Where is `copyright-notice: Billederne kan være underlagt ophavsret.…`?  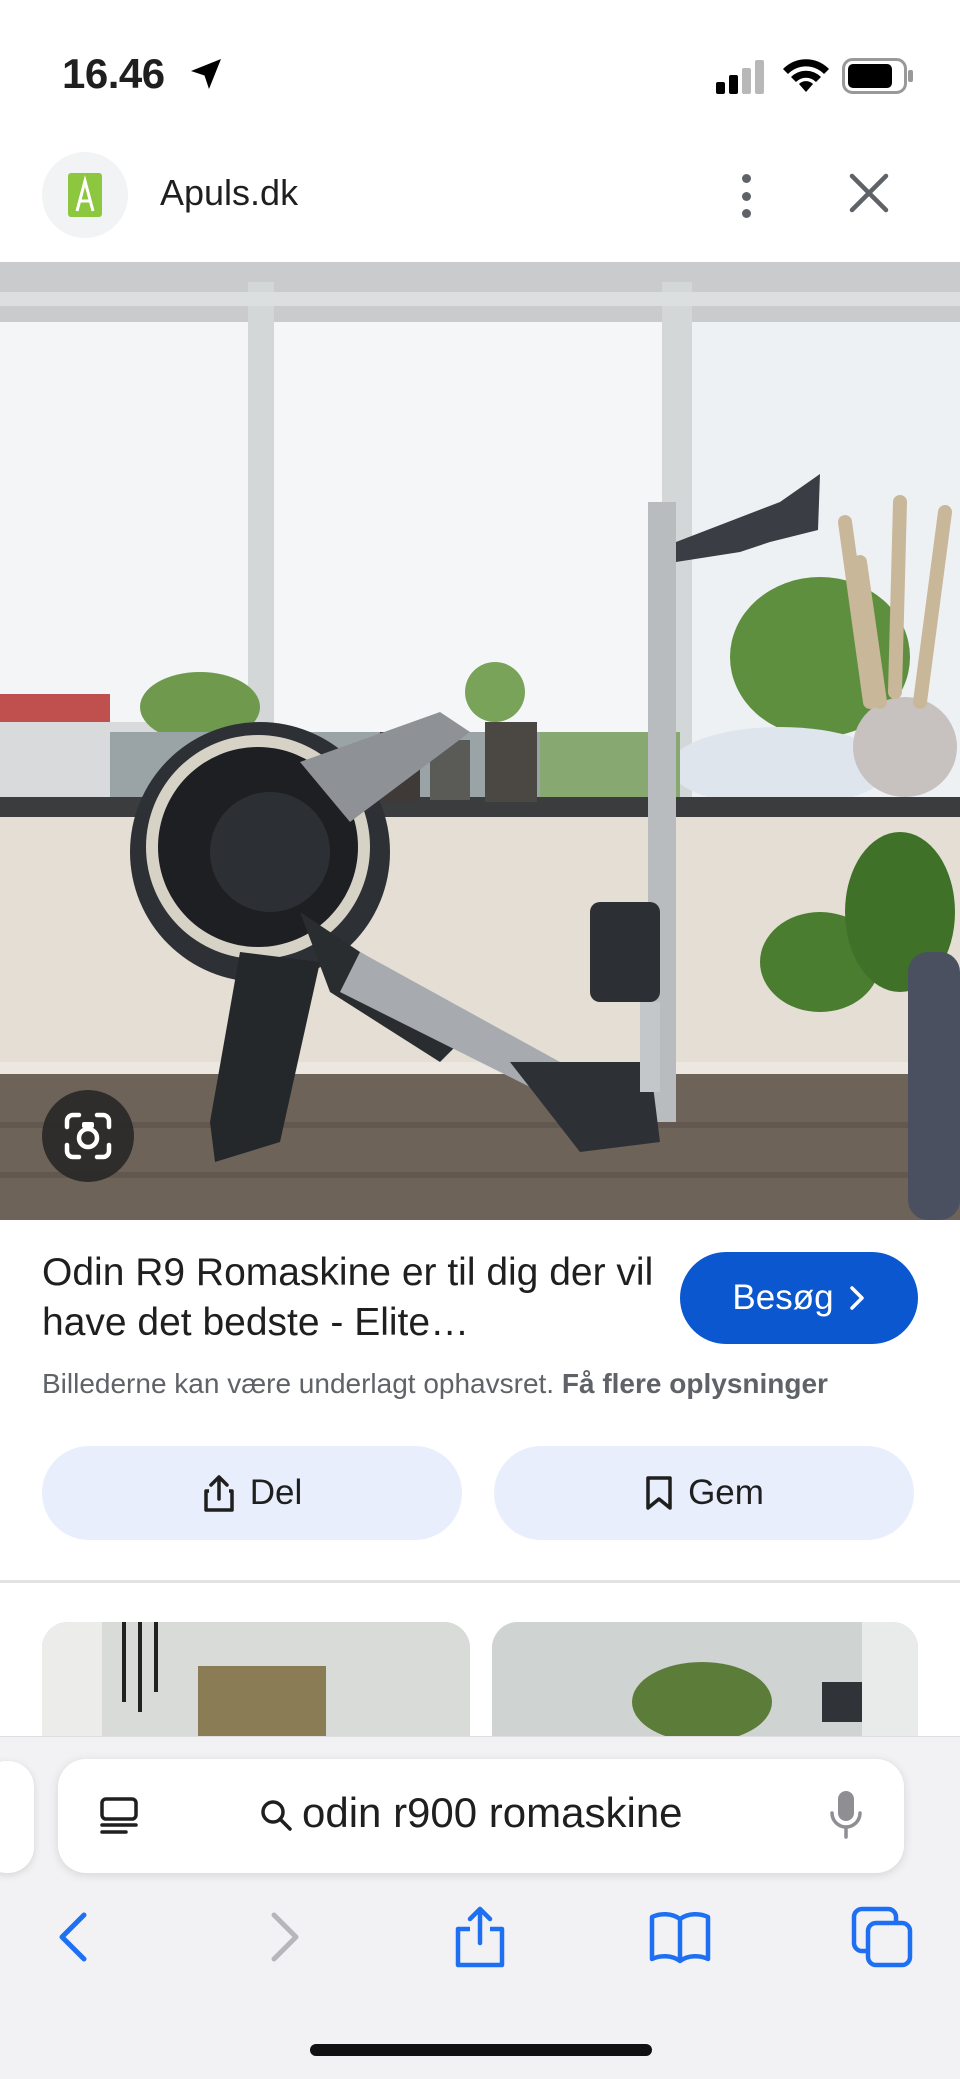 copyright-notice: Billederne kan være underlagt ophavsret.… is located at coordinates (492, 1384).